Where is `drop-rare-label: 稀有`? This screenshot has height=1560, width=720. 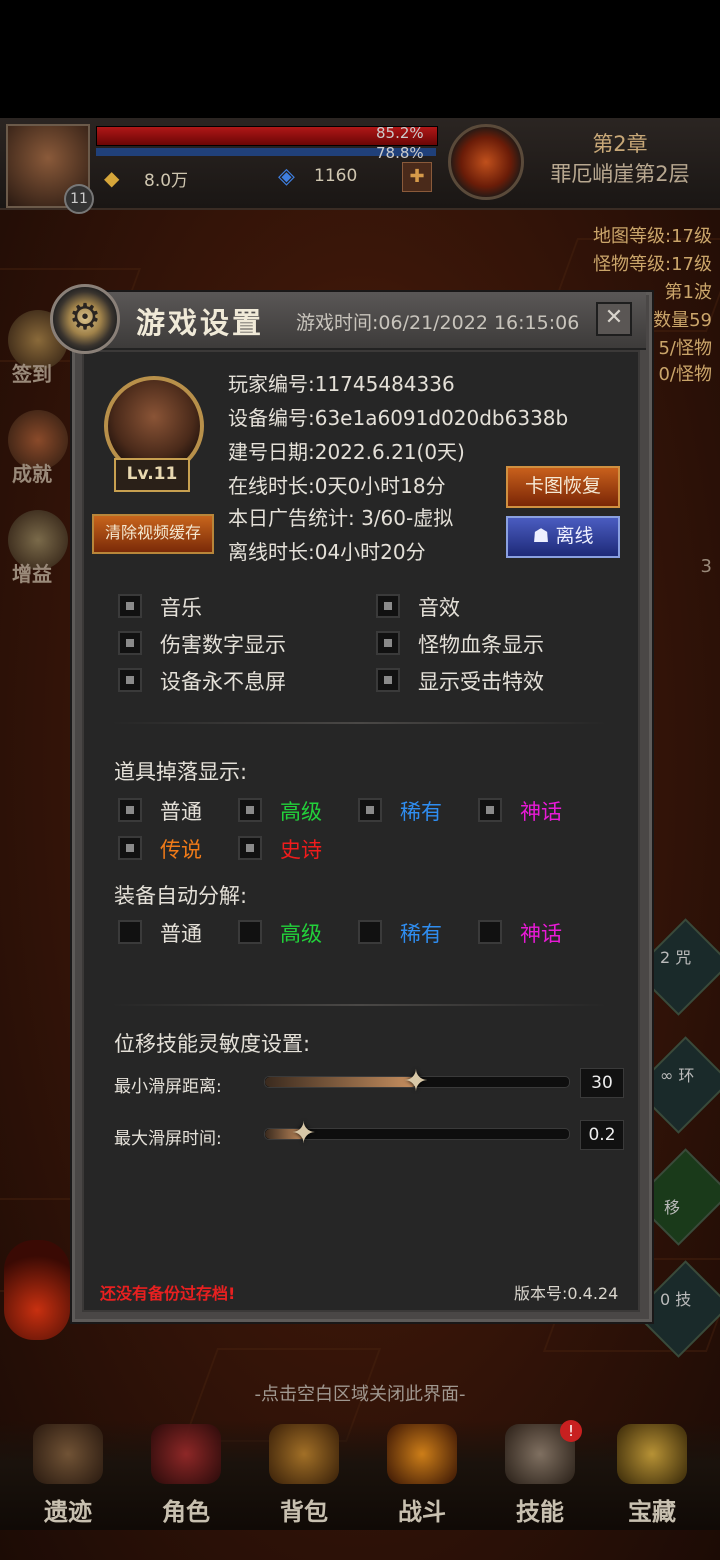
drop-rare-label: 稀有 is located at coordinates (421, 812).